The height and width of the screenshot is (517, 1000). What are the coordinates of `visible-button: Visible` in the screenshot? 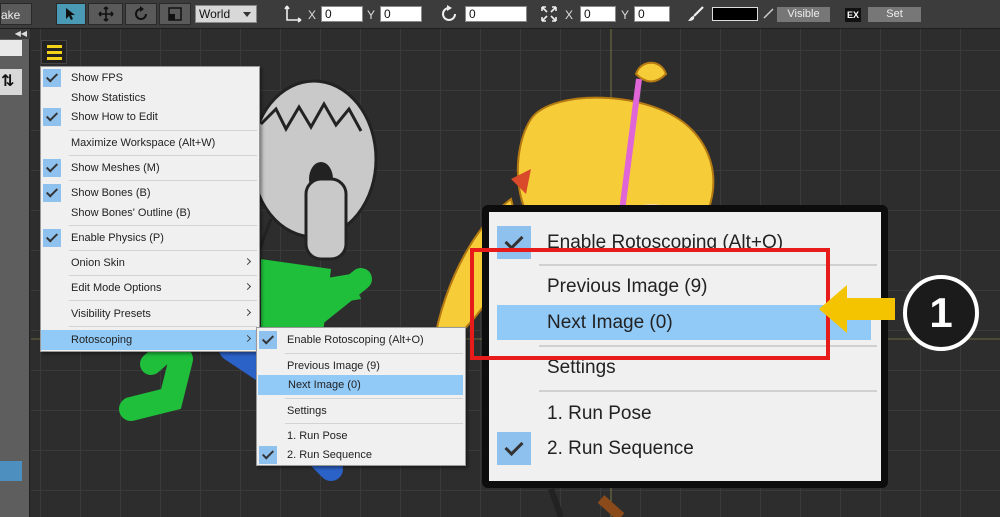 It's located at (803, 14).